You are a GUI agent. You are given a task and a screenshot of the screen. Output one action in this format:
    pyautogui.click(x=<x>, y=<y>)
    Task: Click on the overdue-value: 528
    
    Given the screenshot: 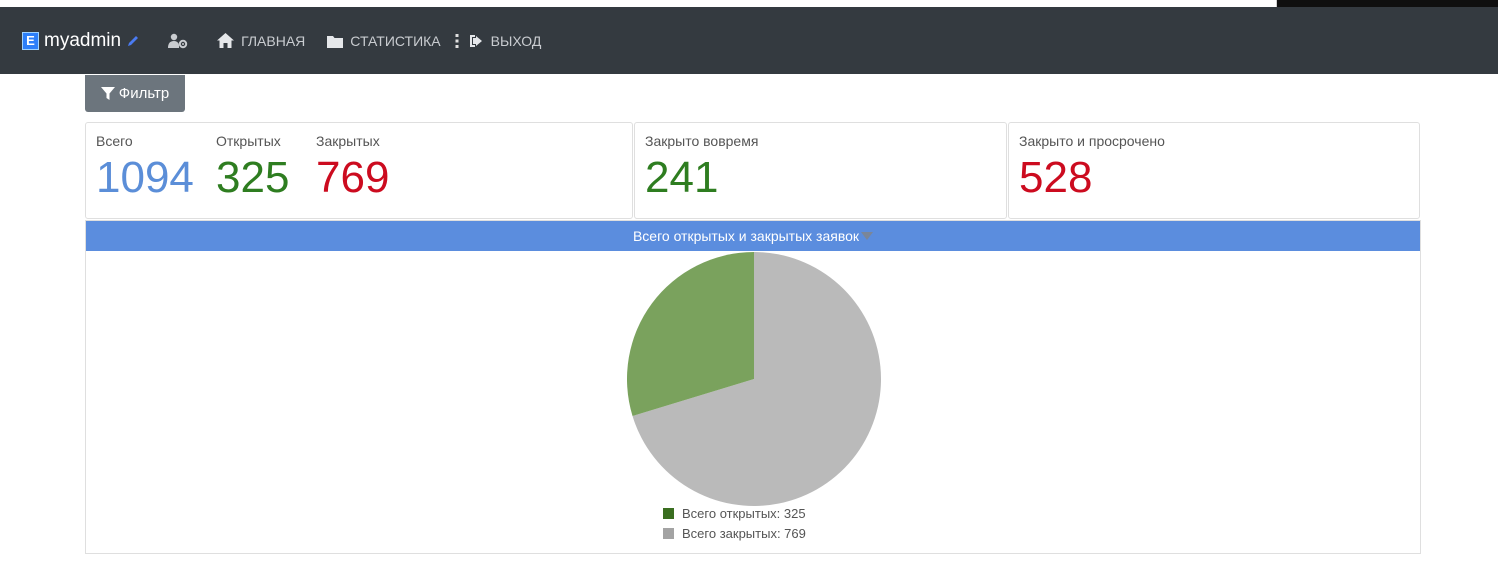 What is the action you would take?
    pyautogui.click(x=1056, y=177)
    